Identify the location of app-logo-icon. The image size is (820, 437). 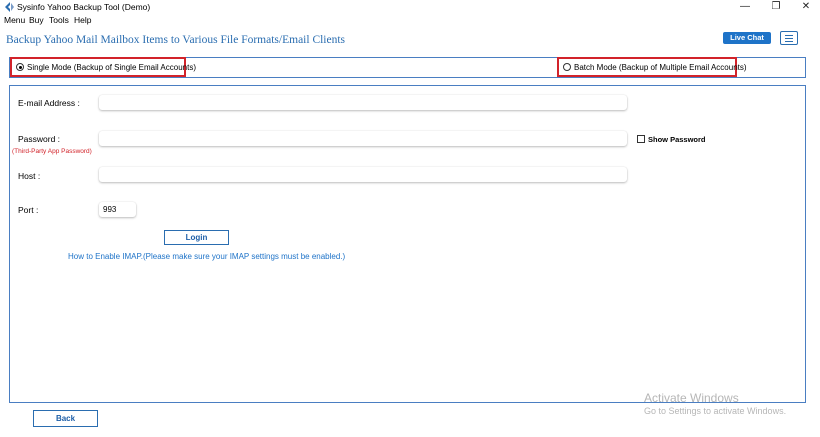
(9, 7).